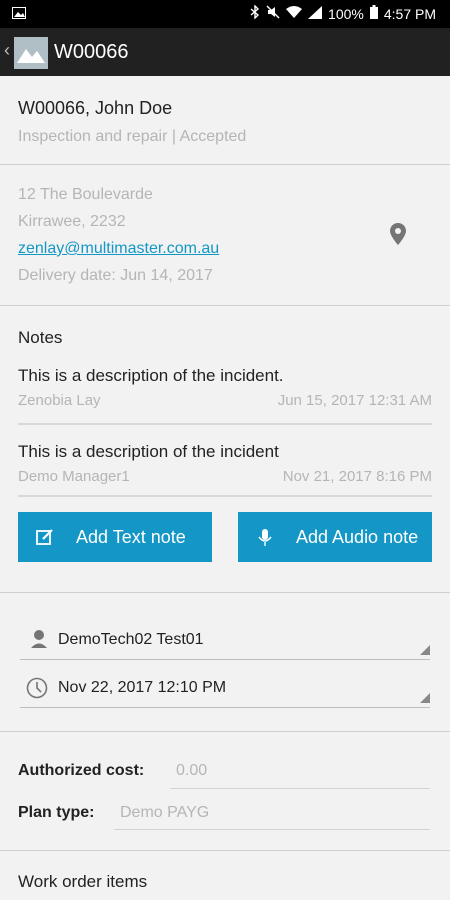 The width and height of the screenshot is (450, 900). What do you see at coordinates (132, 136) in the screenshot?
I see `order-subheading: Inspection and repair | Accepted` at bounding box center [132, 136].